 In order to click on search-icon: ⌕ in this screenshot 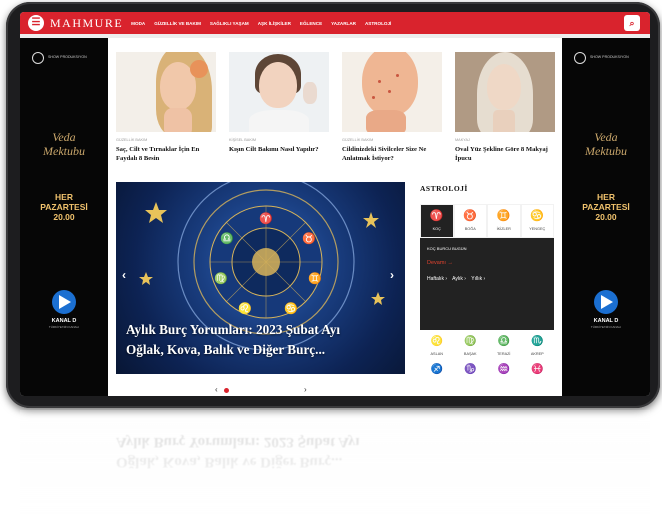, I will do `click(632, 23)`.